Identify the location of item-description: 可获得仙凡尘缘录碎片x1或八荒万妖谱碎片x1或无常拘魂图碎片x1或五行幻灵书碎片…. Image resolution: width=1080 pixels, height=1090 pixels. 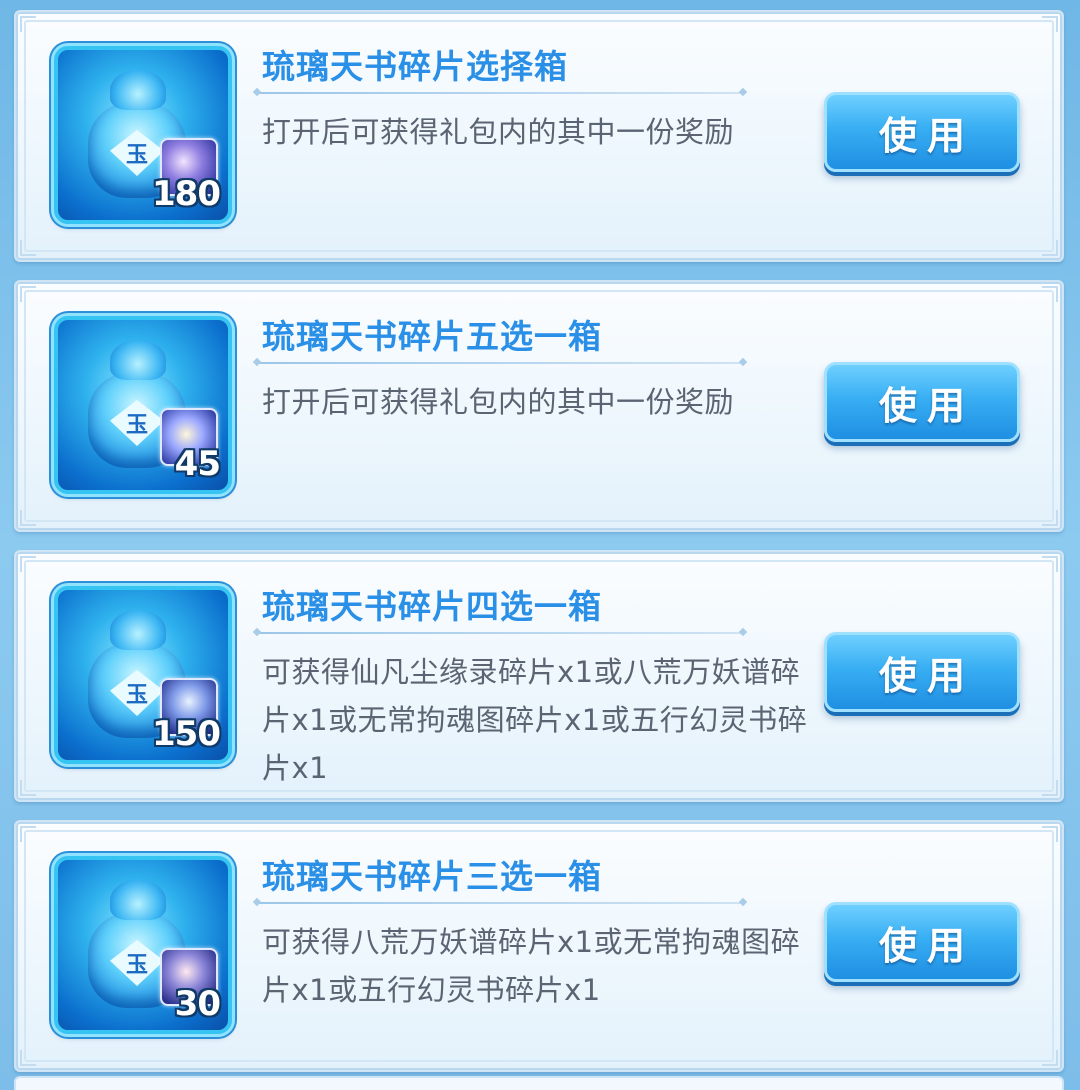
(535, 720).